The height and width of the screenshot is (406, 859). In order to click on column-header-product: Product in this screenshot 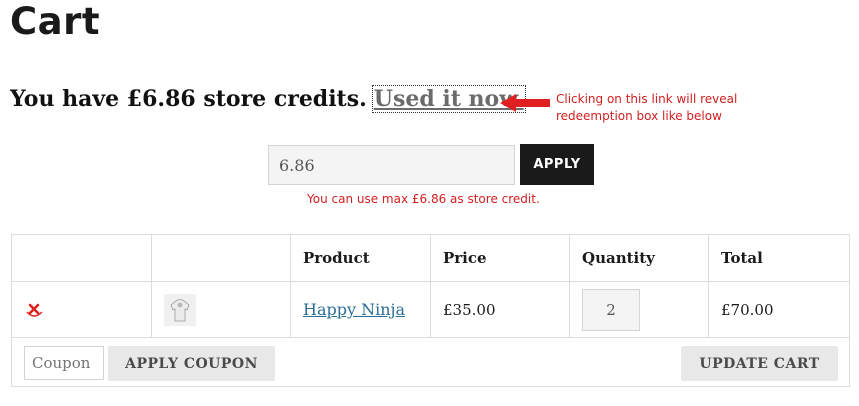, I will do `click(361, 258)`.